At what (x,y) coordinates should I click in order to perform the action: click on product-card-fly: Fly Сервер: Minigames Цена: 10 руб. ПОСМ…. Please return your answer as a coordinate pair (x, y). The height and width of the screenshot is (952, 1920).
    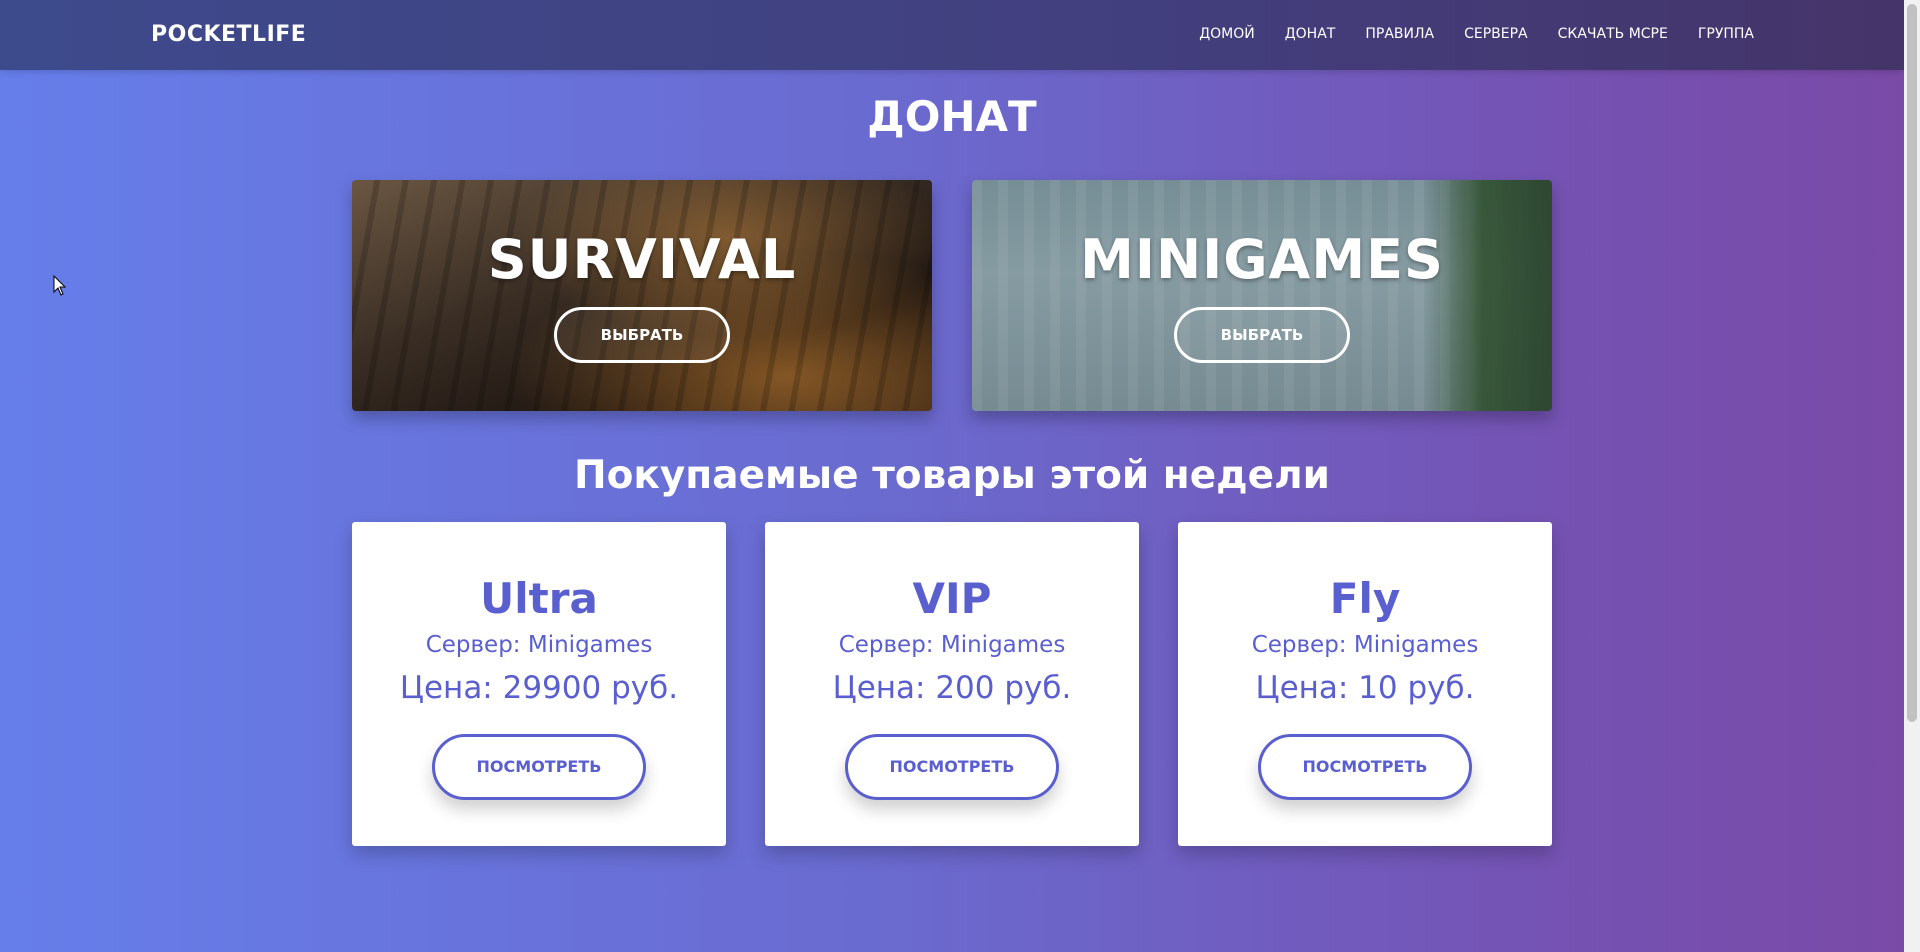
    Looking at the image, I should click on (1365, 684).